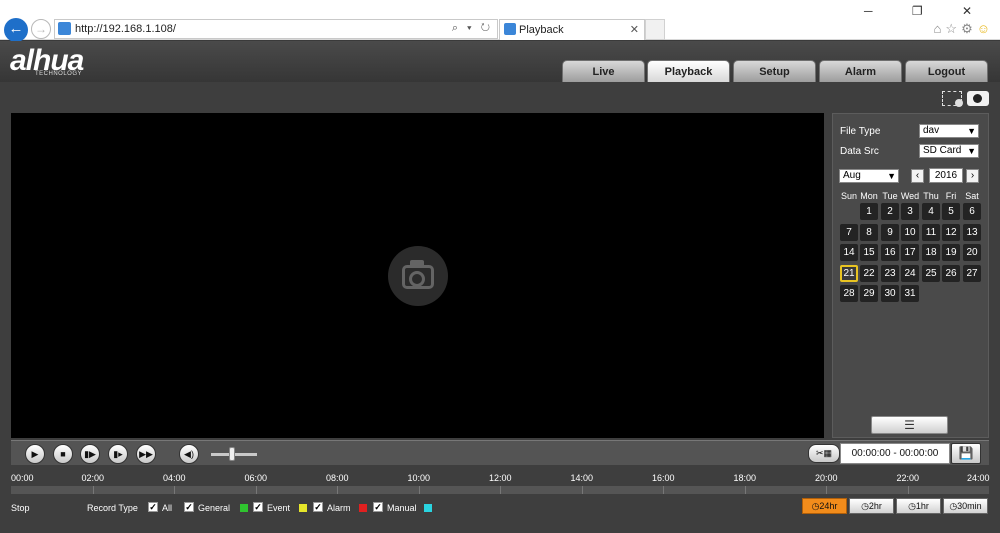  Describe the element at coordinates (774, 71) in the screenshot. I see `tab-setup: Setup` at that location.